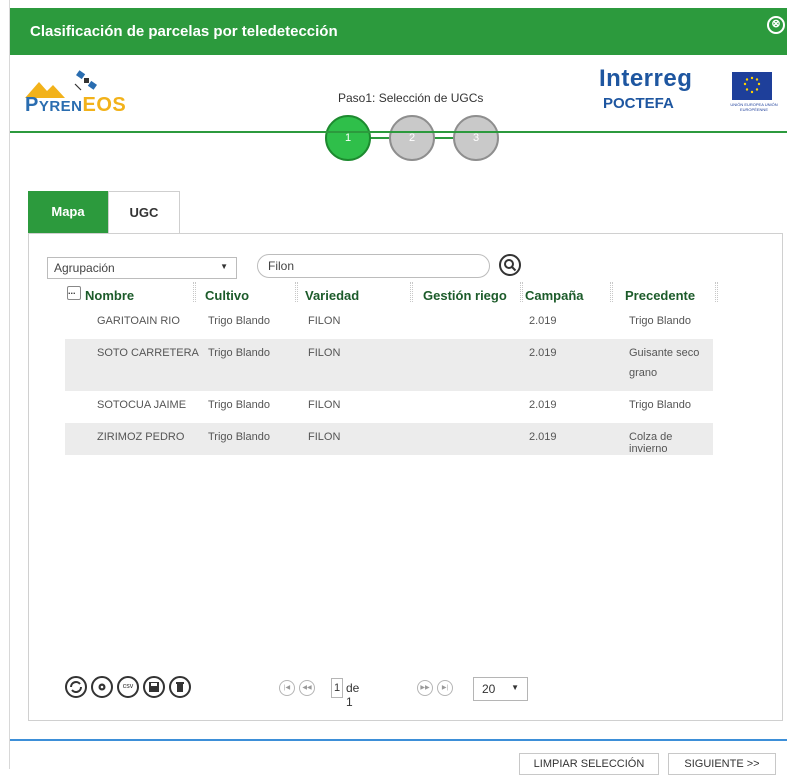 This screenshot has width=787, height=775. What do you see at coordinates (142, 268) in the screenshot?
I see `grouping-select: Agrupación ▼` at bounding box center [142, 268].